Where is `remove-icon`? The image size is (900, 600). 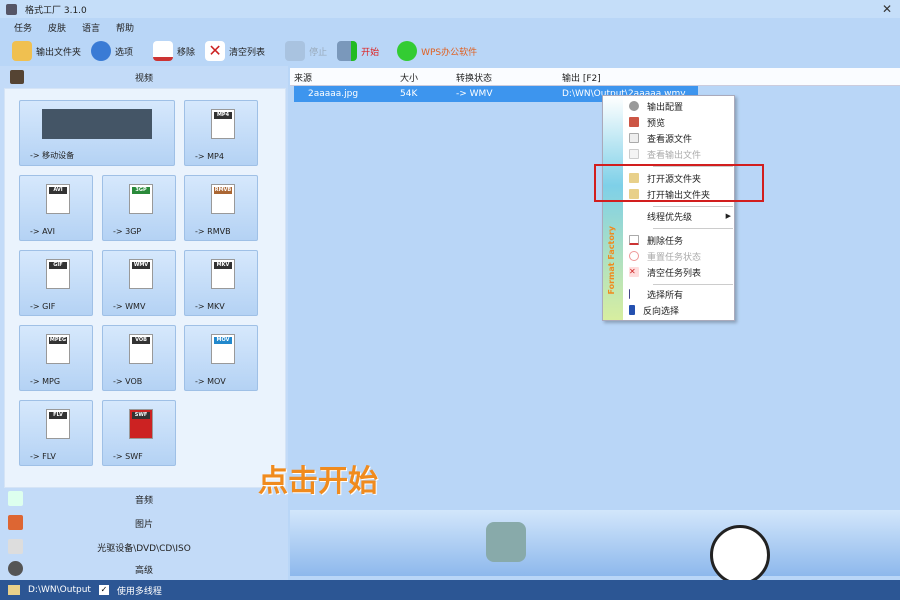
remove-icon is located at coordinates (163, 51).